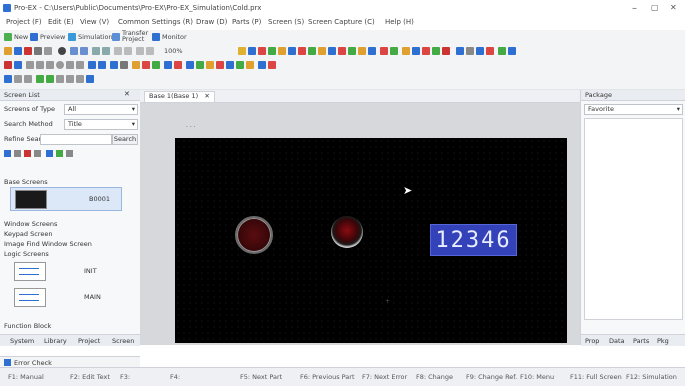 This screenshot has width=685, height=386. I want to click on text-icon, so click(168, 65).